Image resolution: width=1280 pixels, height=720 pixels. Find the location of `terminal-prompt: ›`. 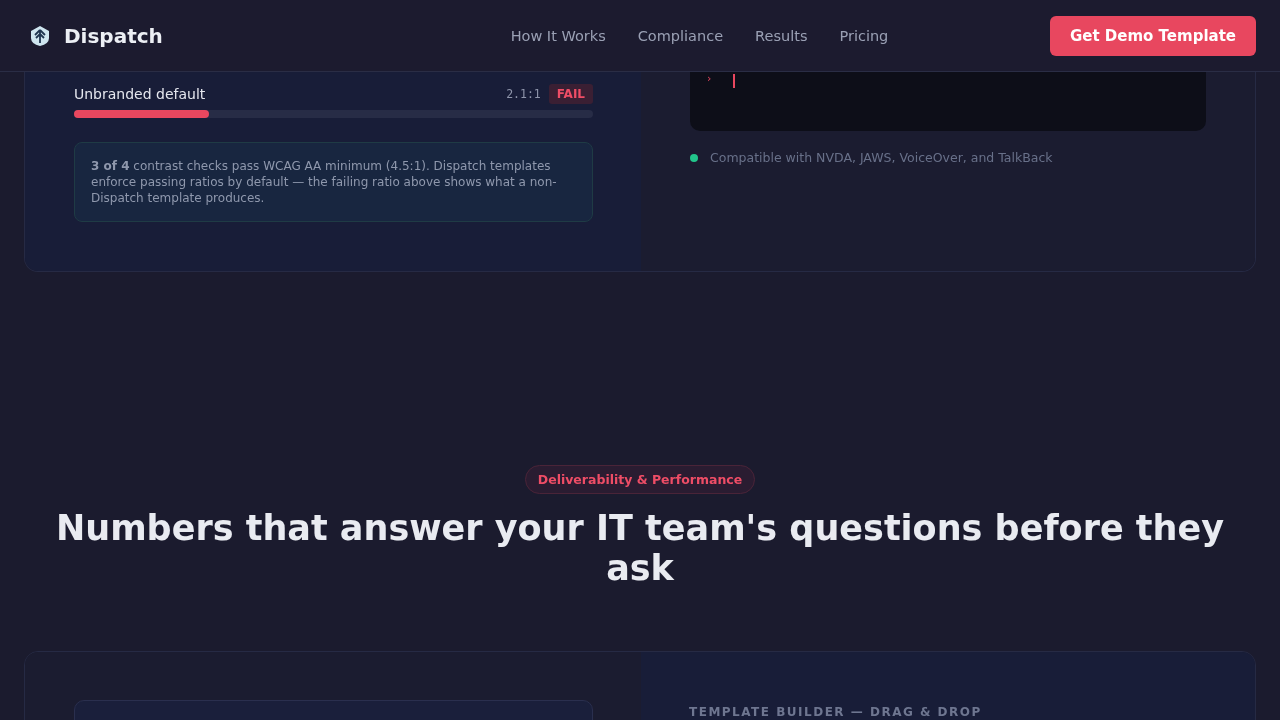

terminal-prompt: › is located at coordinates (709, 78).